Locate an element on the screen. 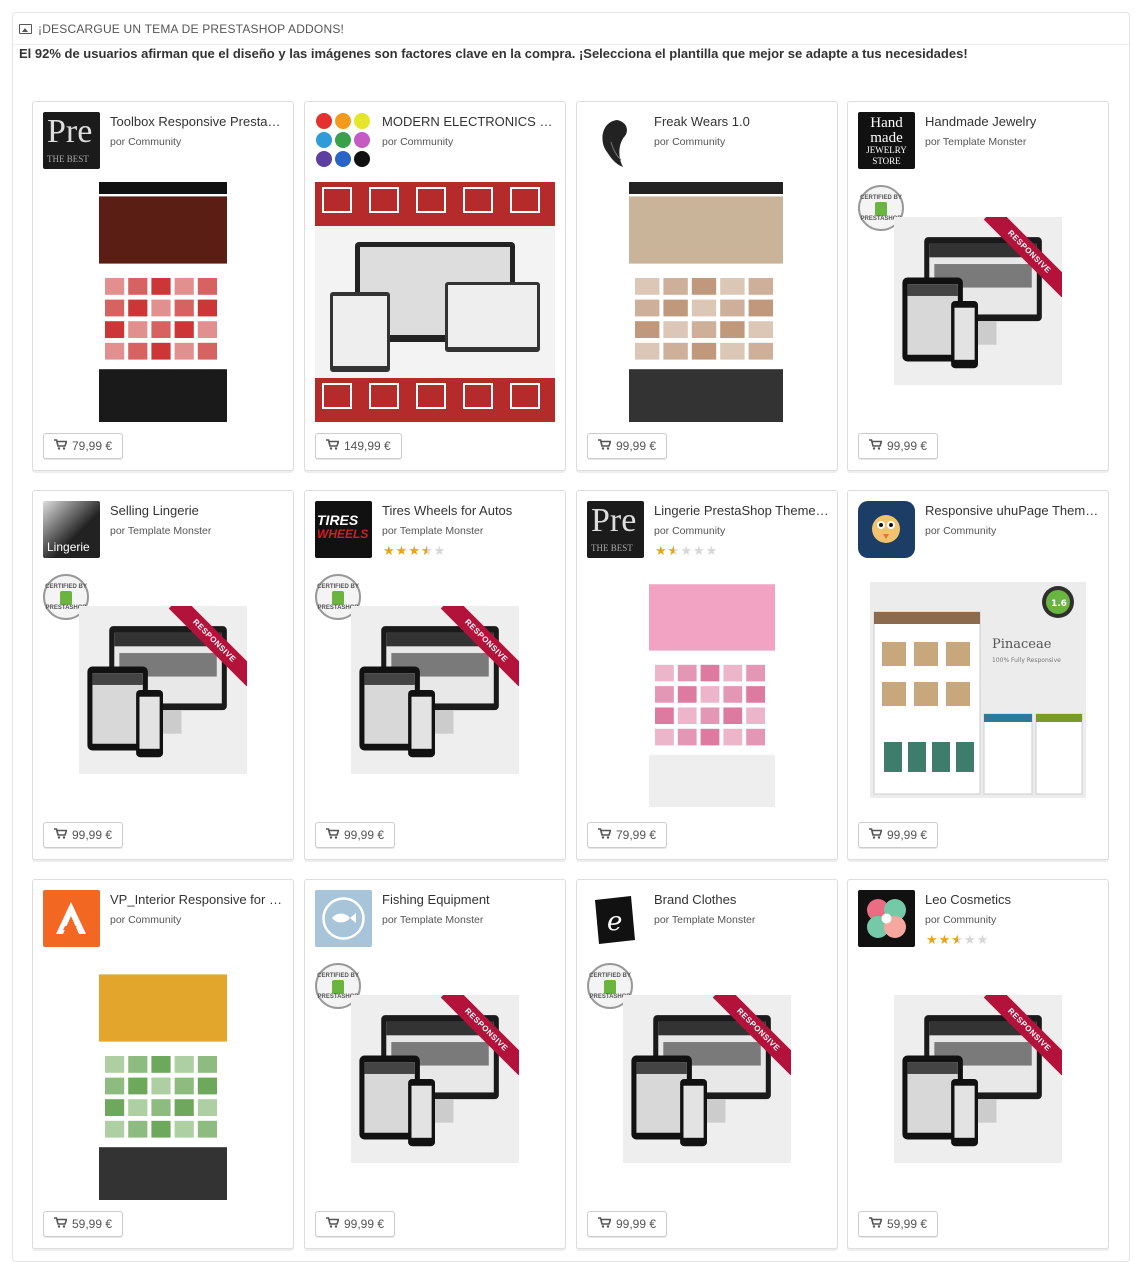  theme-logo: Lingerie is located at coordinates (71, 529).